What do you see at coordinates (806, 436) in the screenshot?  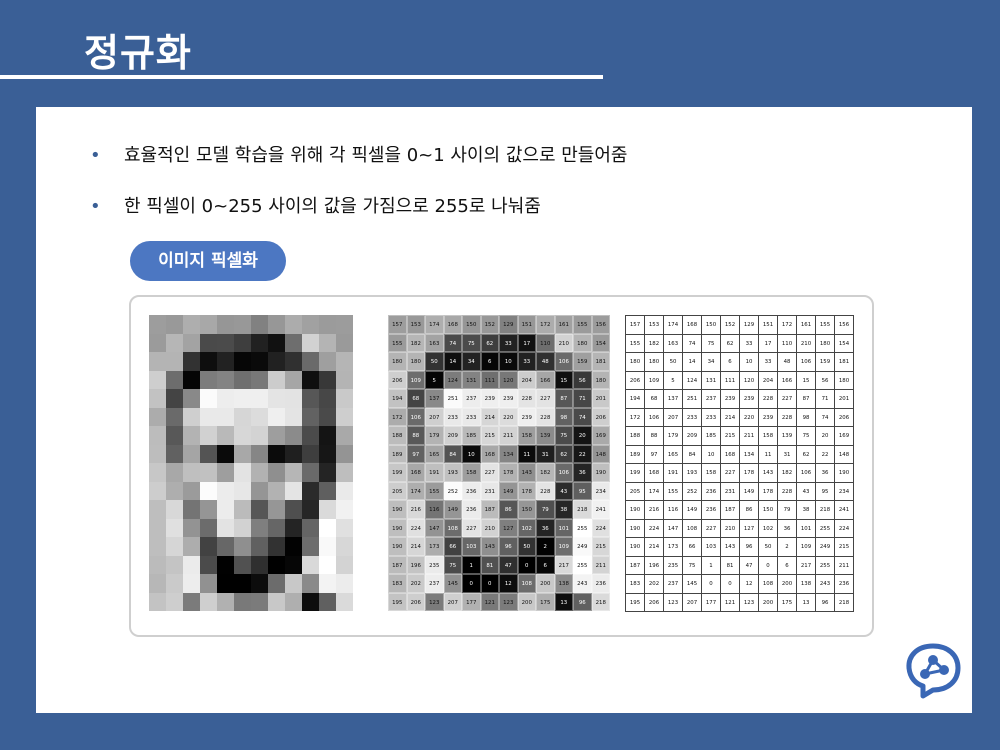 I see `value-cell: 75` at bounding box center [806, 436].